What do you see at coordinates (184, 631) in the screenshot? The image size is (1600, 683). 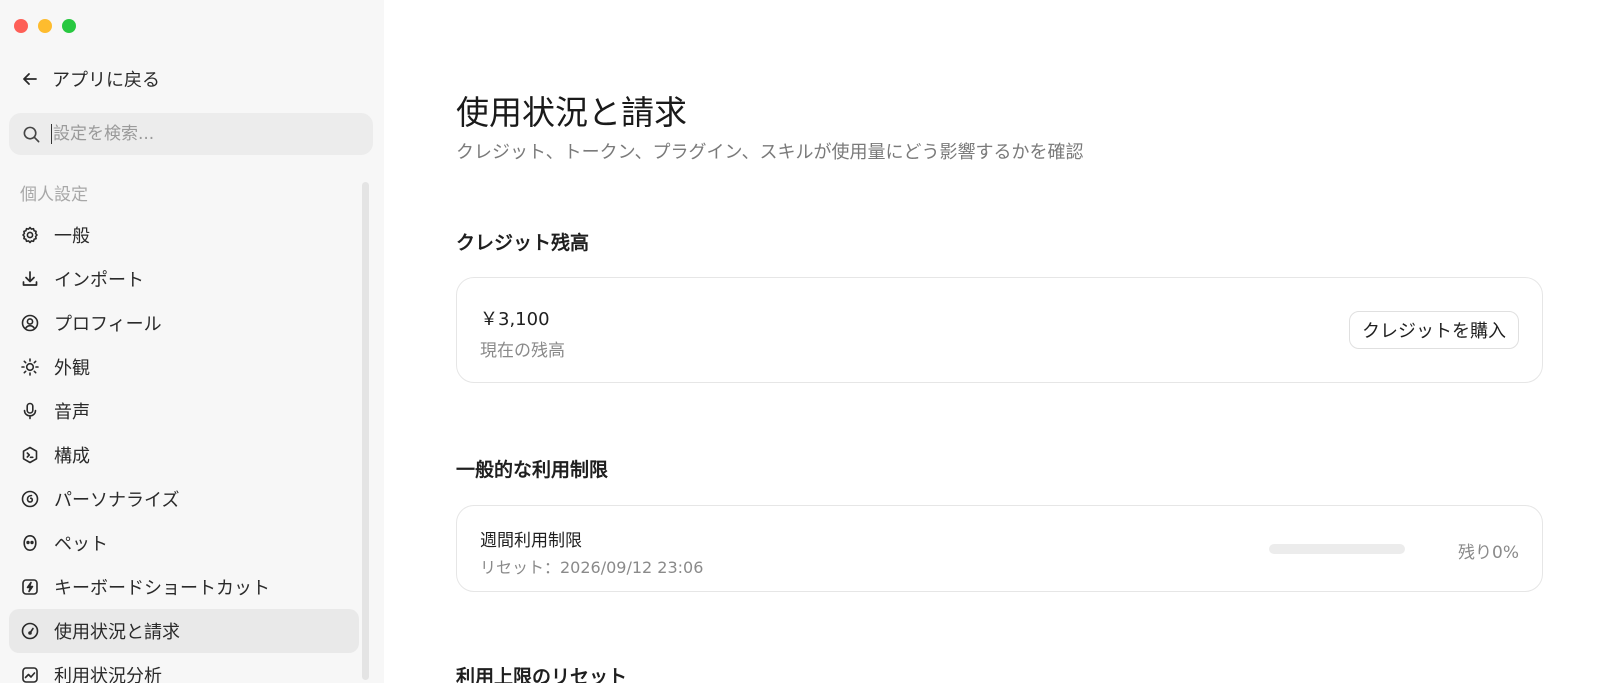 I see `sidebar-item-usage-billing: 使用状況と請求` at bounding box center [184, 631].